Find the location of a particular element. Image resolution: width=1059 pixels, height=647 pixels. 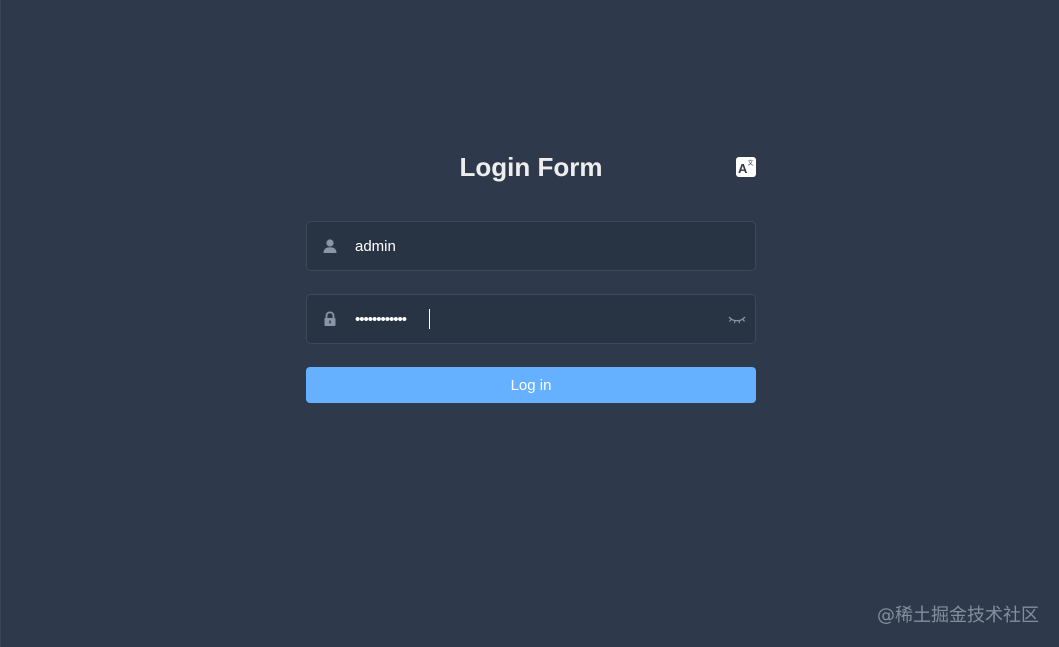

username-field is located at coordinates (531, 246).